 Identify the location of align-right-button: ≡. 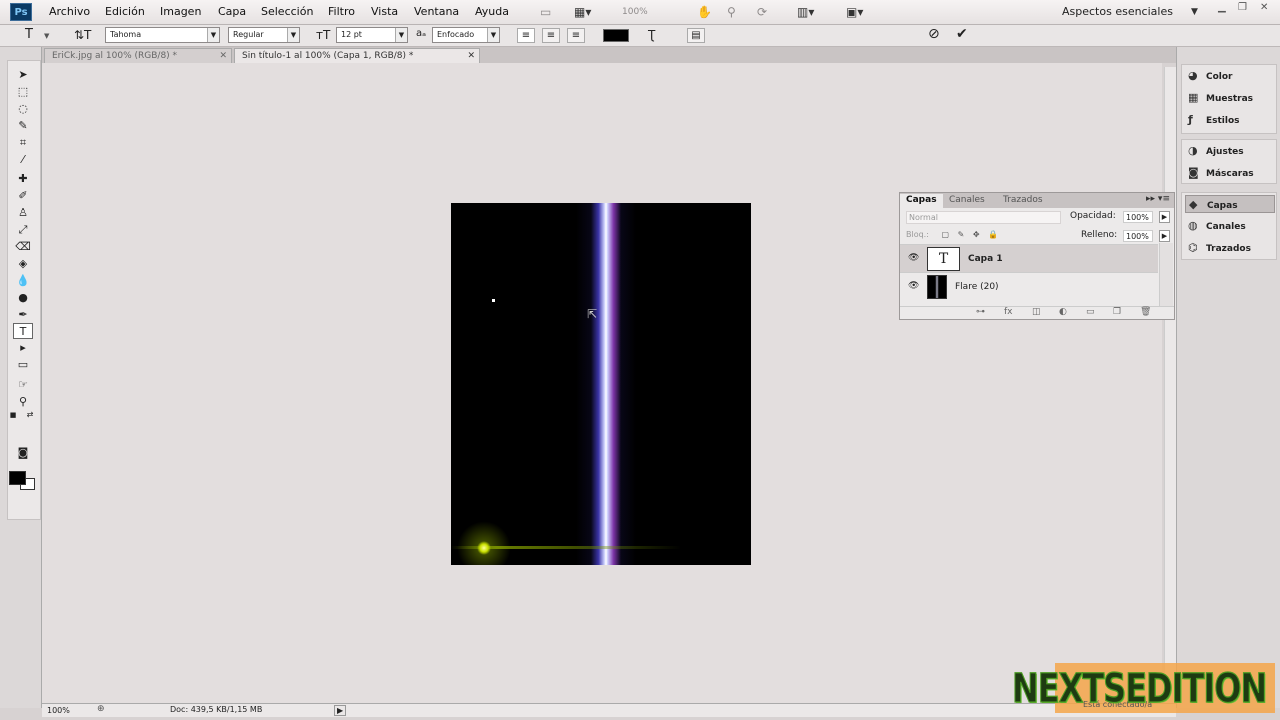
(576, 35).